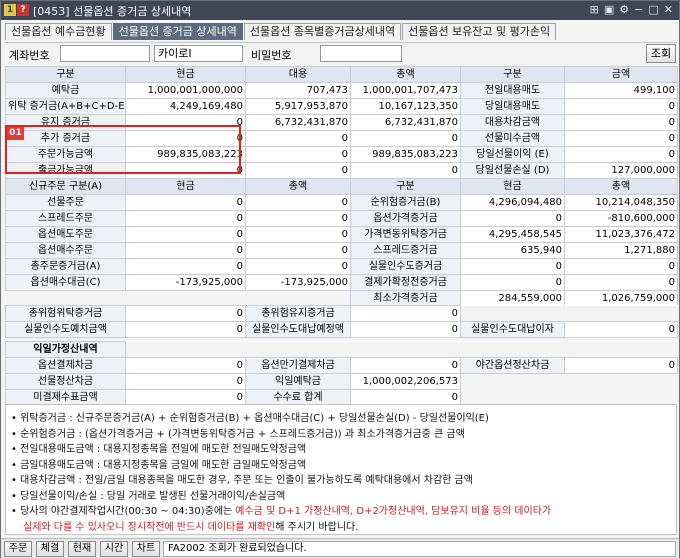 This screenshot has width=680, height=558. Describe the element at coordinates (298, 329) in the screenshot. I see `row-label: 실물인수도대납예정액` at that location.